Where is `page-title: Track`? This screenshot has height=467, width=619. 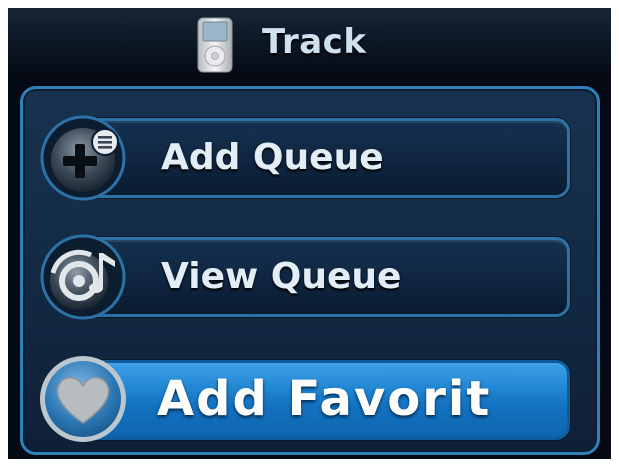 page-title: Track is located at coordinates (314, 42).